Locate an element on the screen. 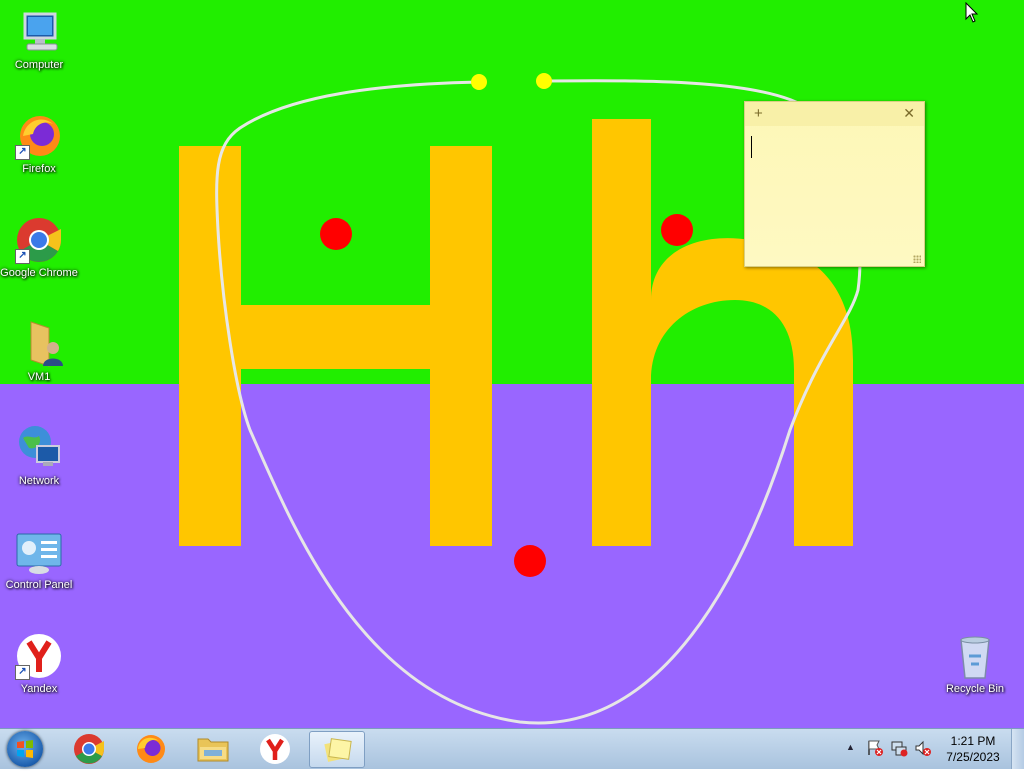  network-status-icon is located at coordinates (899, 749).